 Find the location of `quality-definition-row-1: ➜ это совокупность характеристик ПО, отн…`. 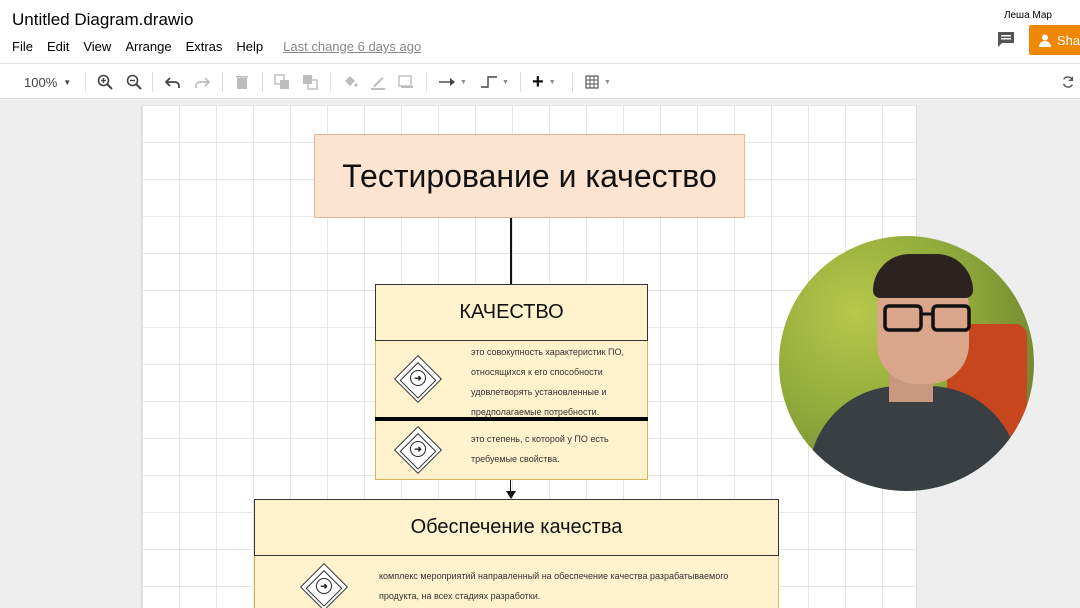

quality-definition-row-1: ➜ это совокупность характеристик ПО, отн… is located at coordinates (511, 379).